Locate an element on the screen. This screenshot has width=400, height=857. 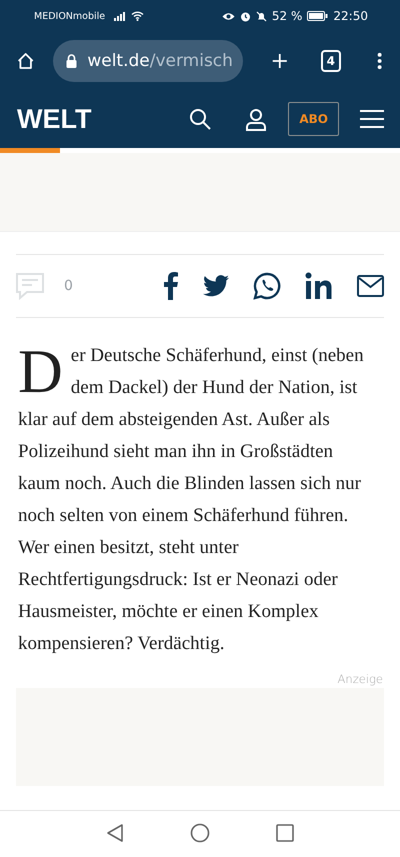
address-bar: welt.de/vermisch is located at coordinates (148, 61).